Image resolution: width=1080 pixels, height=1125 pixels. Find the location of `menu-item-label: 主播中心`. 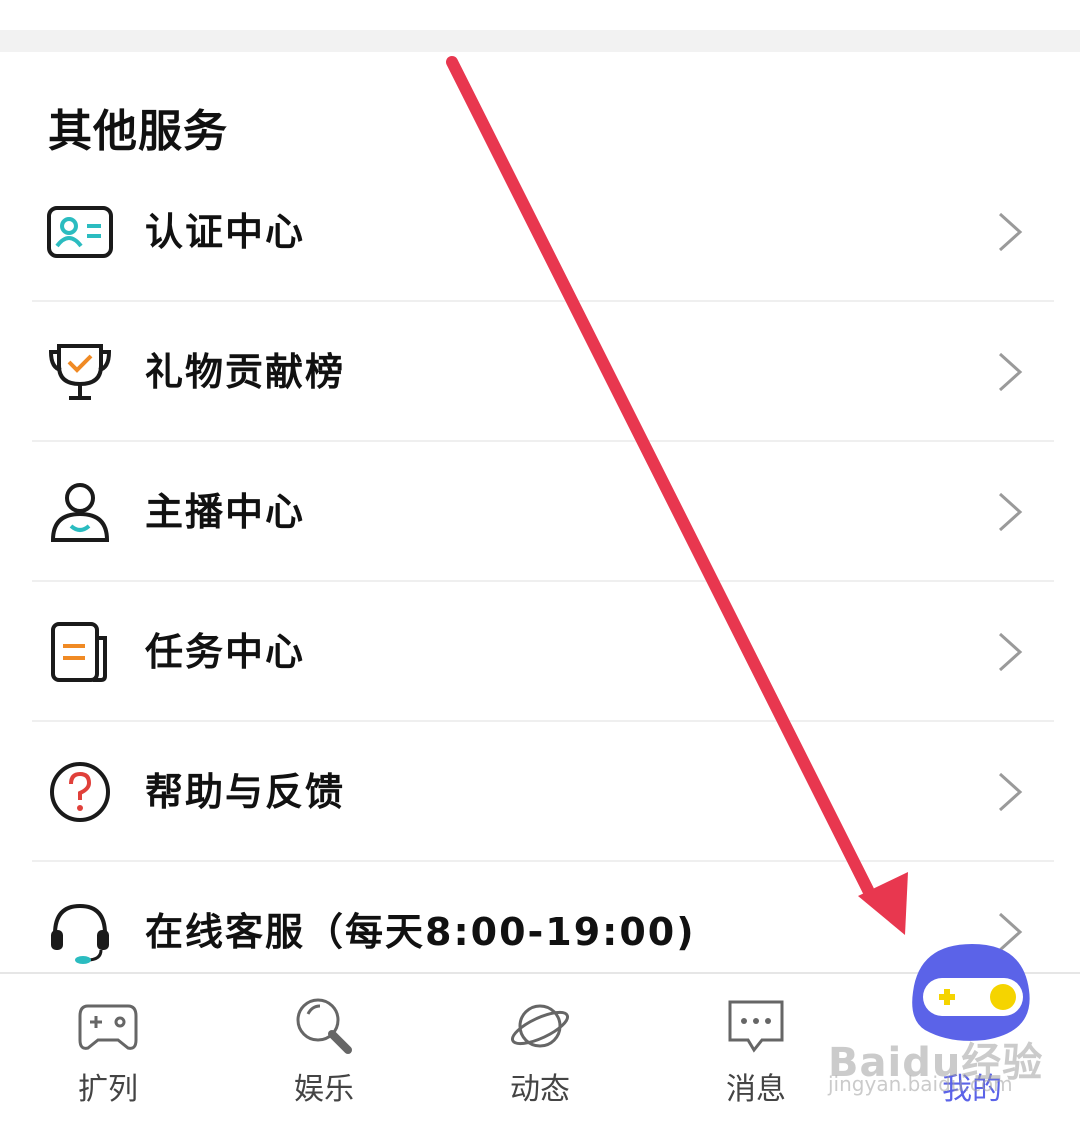

menu-item-label: 主播中心 is located at coordinates (225, 512).